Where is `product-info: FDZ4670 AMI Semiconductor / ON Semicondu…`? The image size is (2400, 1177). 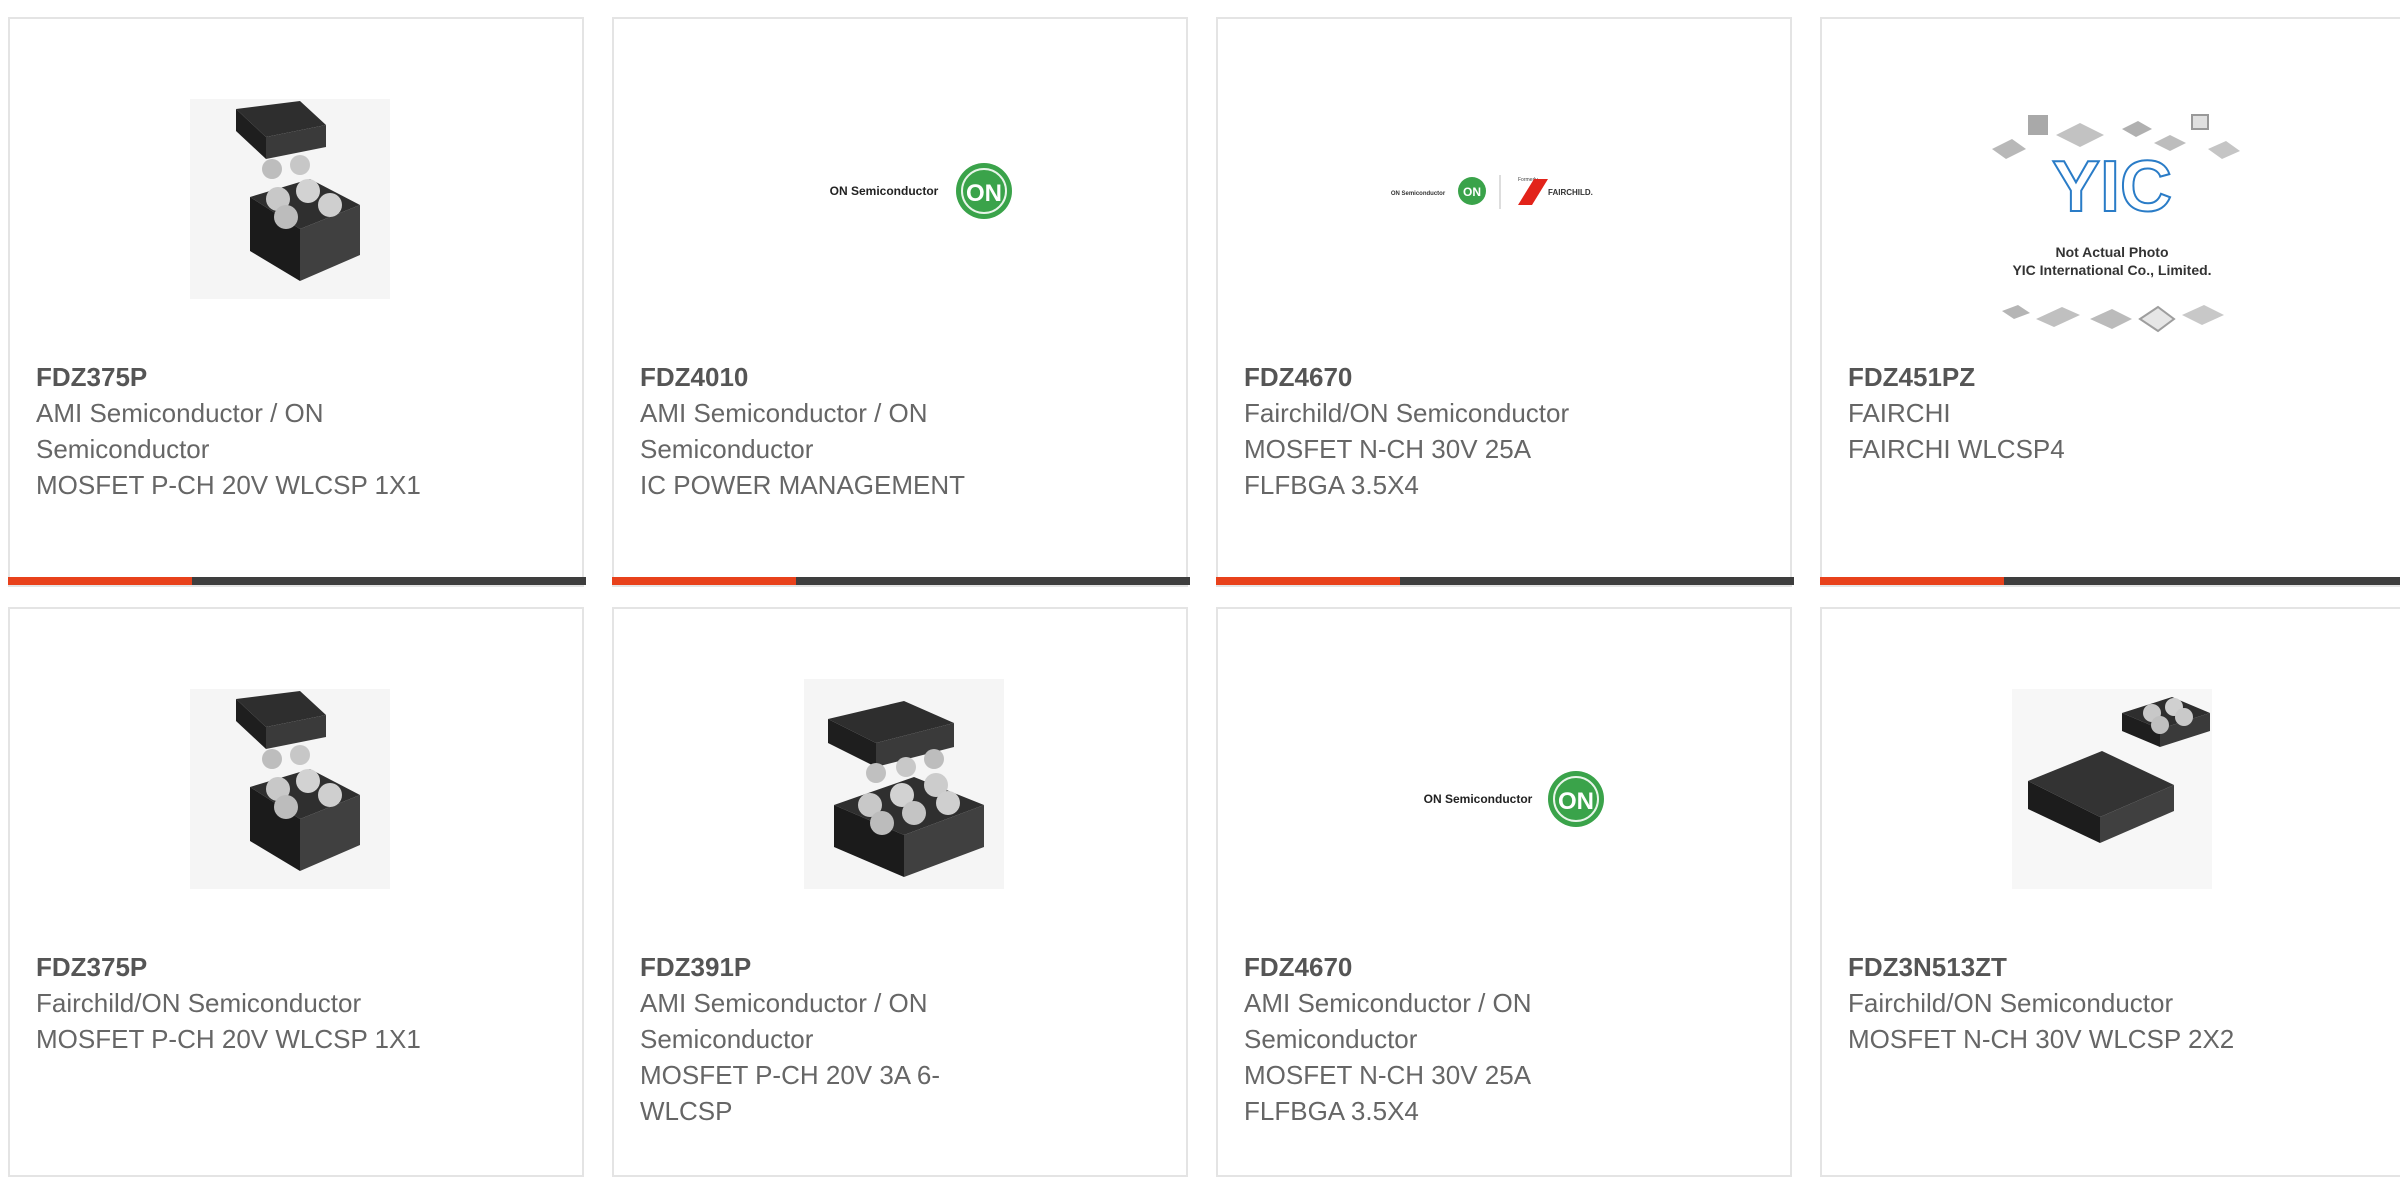 product-info: FDZ4670 AMI Semiconductor / ON Semicondu… is located at coordinates (1454, 1039).